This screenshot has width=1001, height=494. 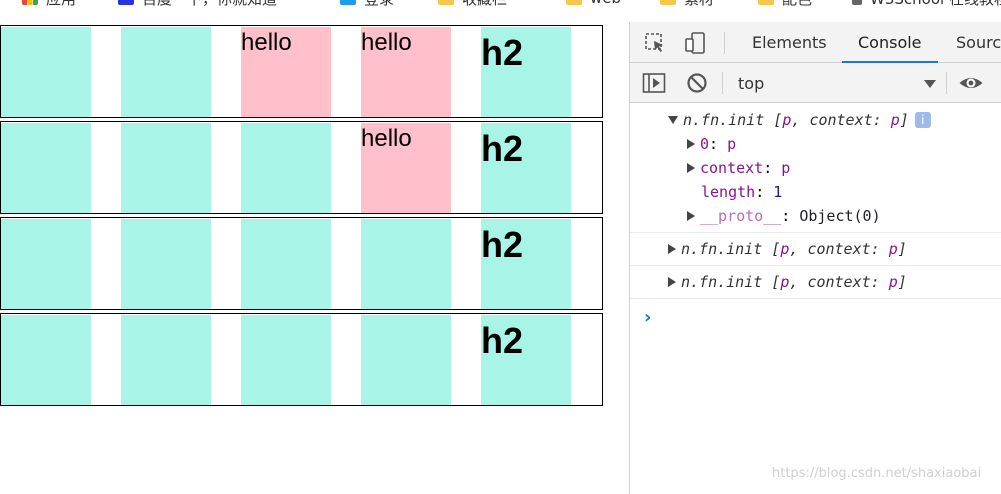 What do you see at coordinates (697, 83) in the screenshot?
I see `clear-console-icon` at bounding box center [697, 83].